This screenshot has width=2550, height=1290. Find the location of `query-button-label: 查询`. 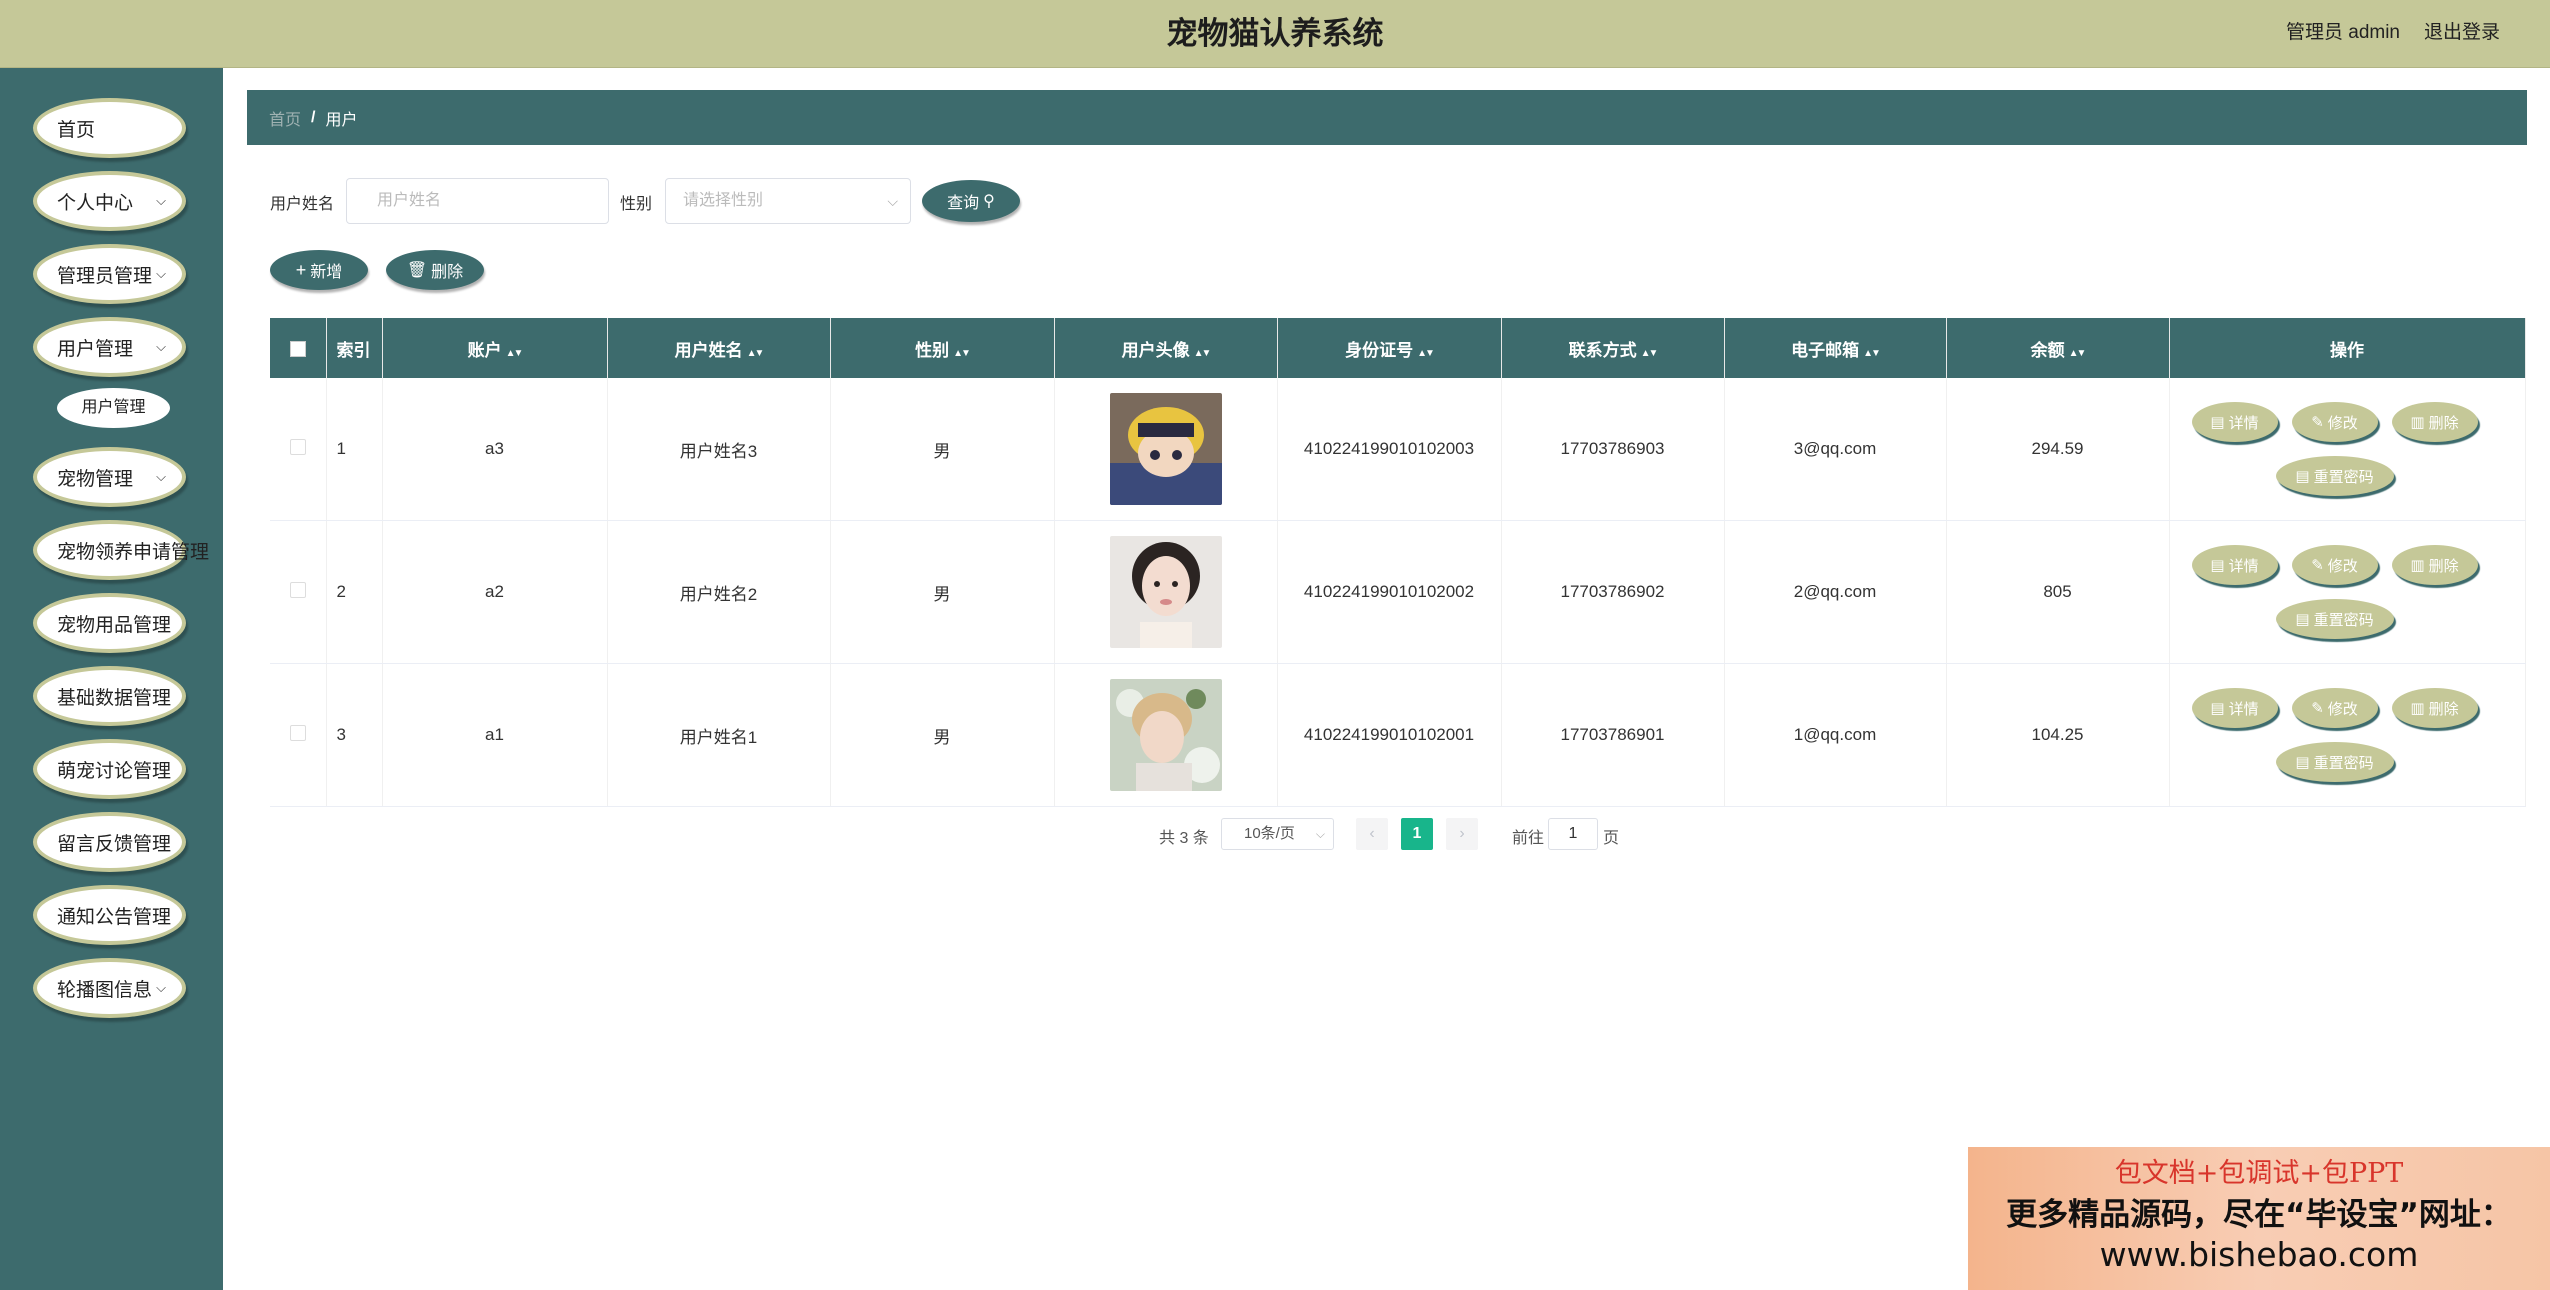

query-button-label: 查询 is located at coordinates (963, 203).